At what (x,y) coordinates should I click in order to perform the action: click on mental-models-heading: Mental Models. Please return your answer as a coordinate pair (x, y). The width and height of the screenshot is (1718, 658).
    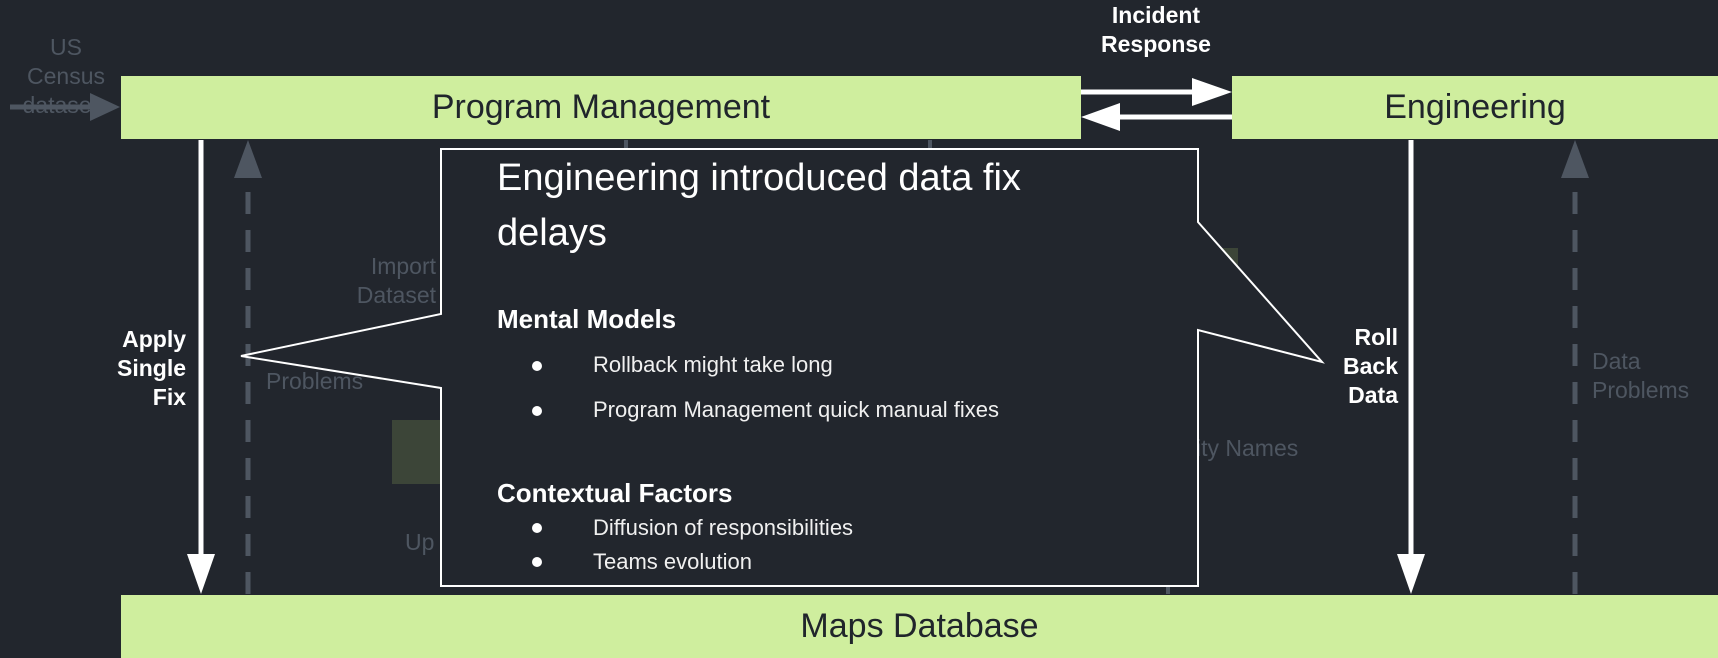
    Looking at the image, I should click on (587, 319).